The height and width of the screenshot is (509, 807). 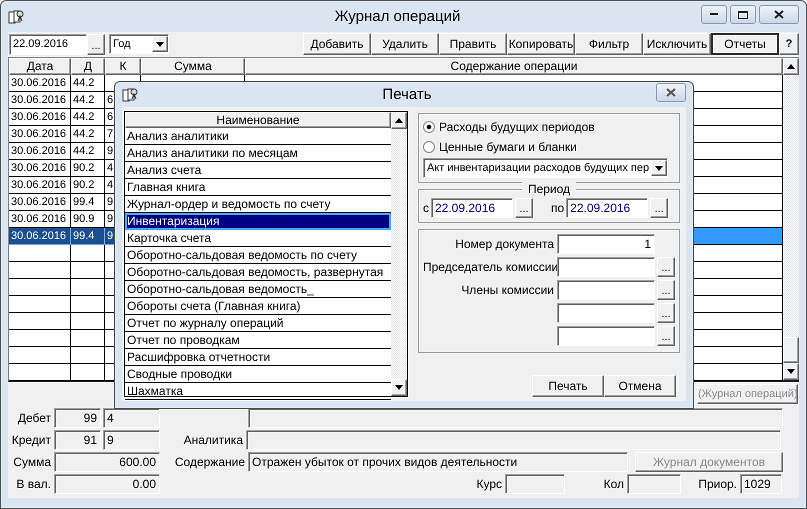 I want to click on list-item: Анализ счета, so click(x=258, y=170).